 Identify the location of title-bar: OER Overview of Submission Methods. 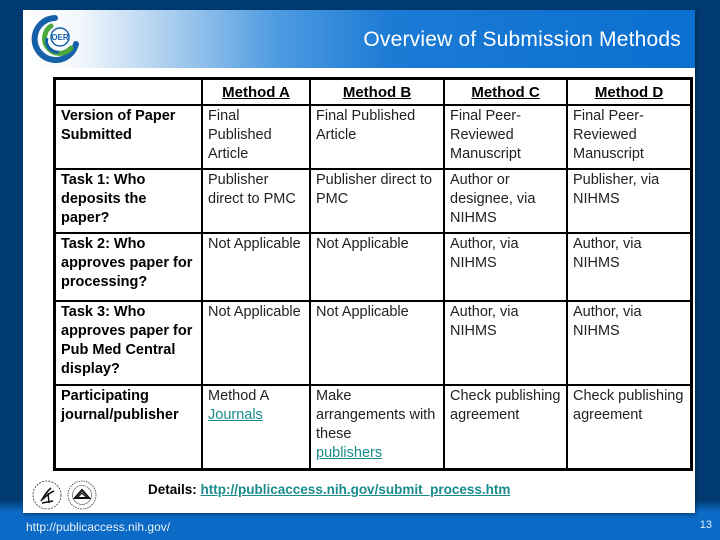
(359, 39).